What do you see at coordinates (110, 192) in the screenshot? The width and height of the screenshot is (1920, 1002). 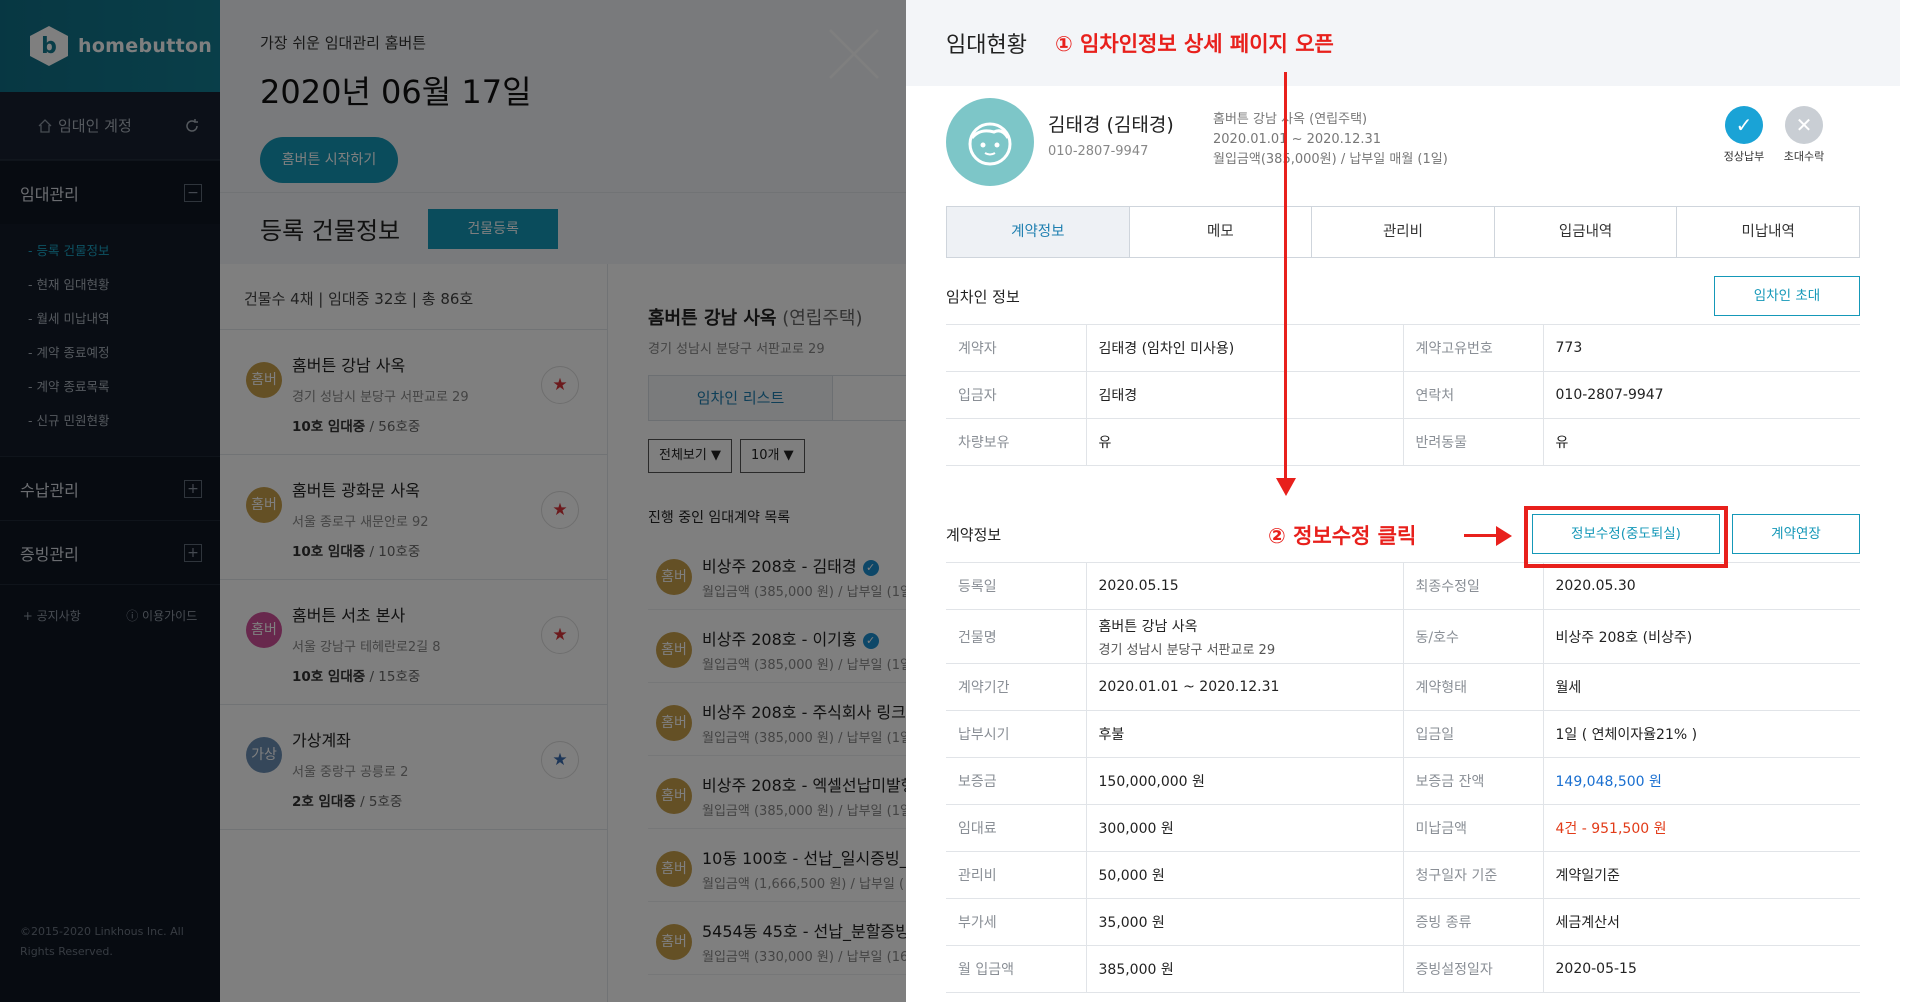 I see `menu-rental: 임대관리 −` at bounding box center [110, 192].